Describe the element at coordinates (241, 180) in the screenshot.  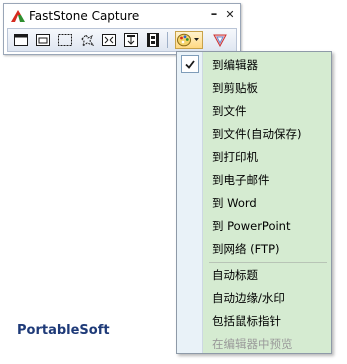
I see `menu-item-to-email: 到电子邮件` at that location.